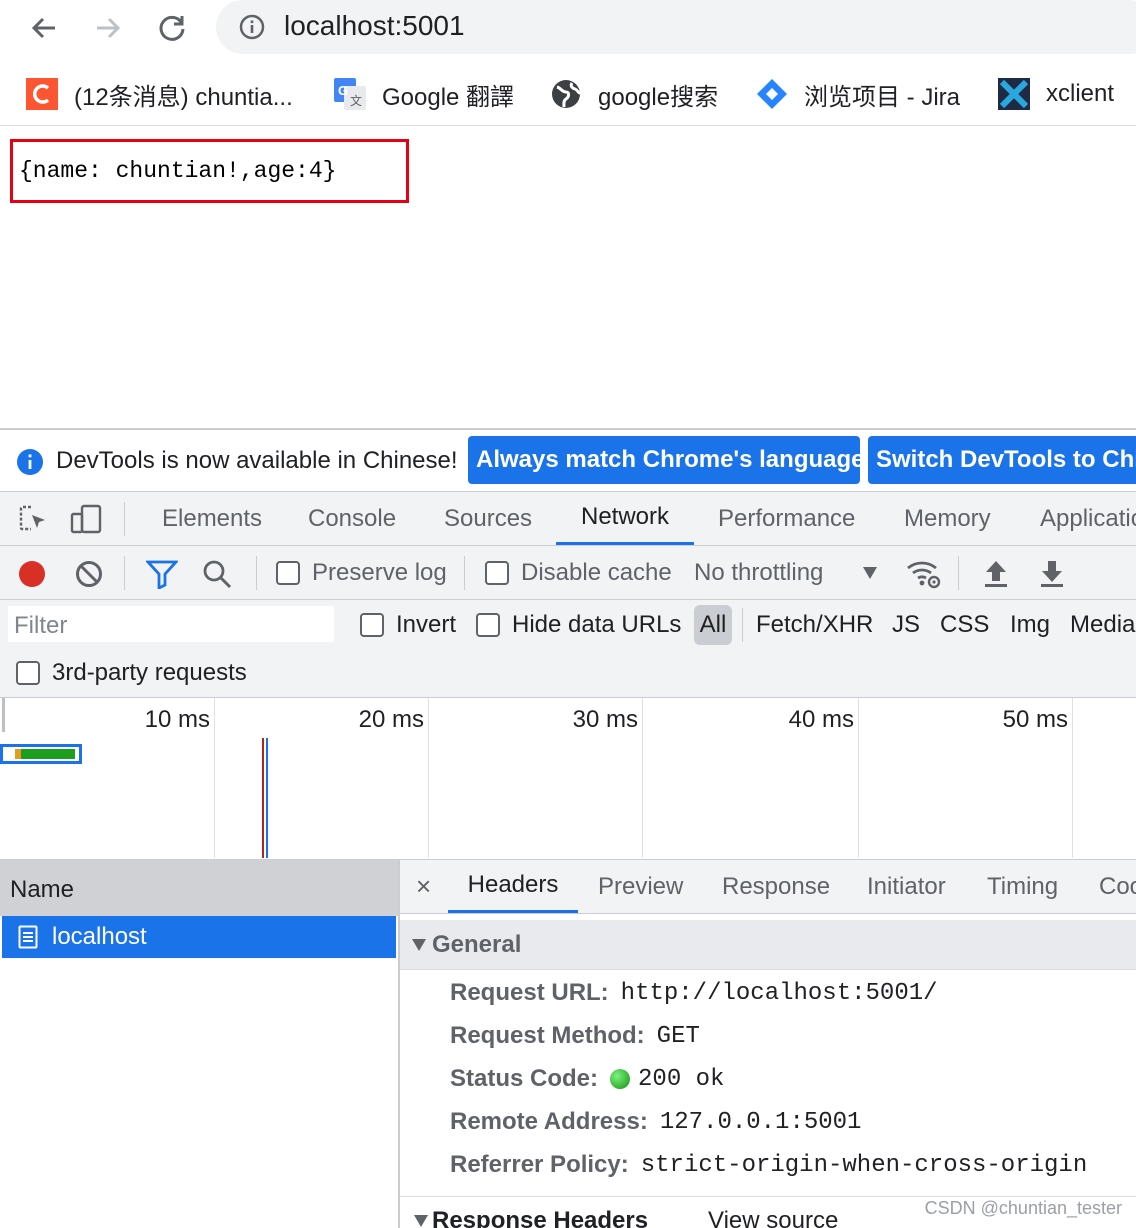 The image size is (1136, 1228). Describe the element at coordinates (199, 888) in the screenshot. I see `name-column-header: Name` at that location.